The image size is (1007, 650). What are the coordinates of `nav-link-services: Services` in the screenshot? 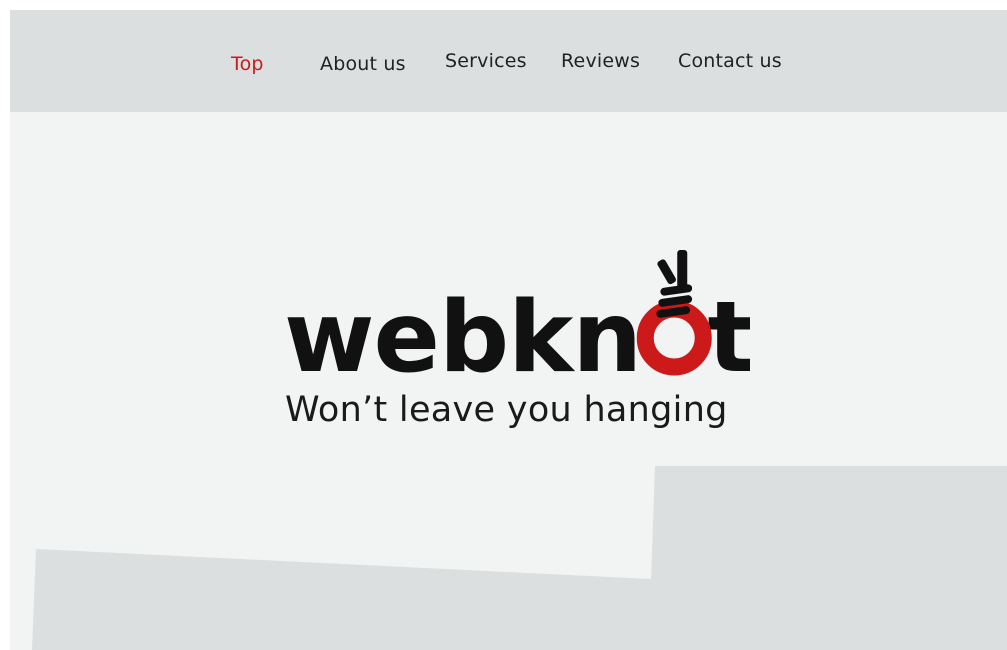 It's located at (486, 61).